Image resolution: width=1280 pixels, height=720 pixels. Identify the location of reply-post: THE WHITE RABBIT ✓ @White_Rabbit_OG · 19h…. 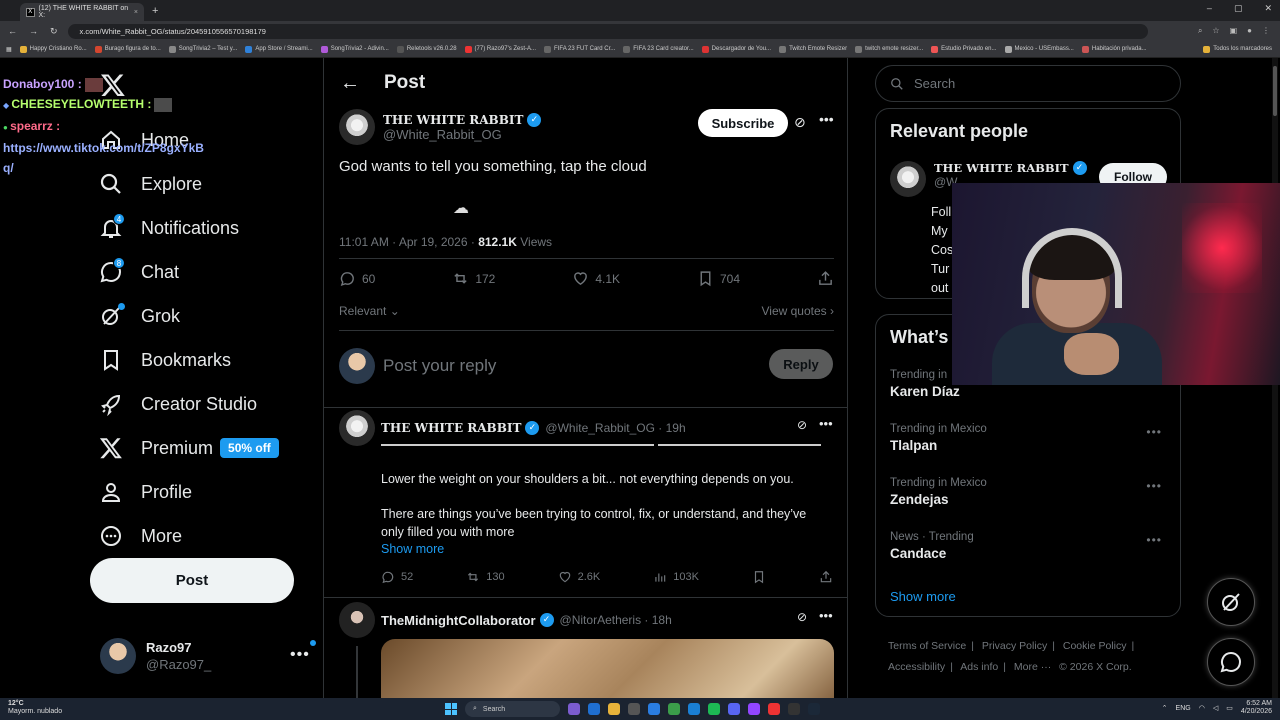
(586, 497).